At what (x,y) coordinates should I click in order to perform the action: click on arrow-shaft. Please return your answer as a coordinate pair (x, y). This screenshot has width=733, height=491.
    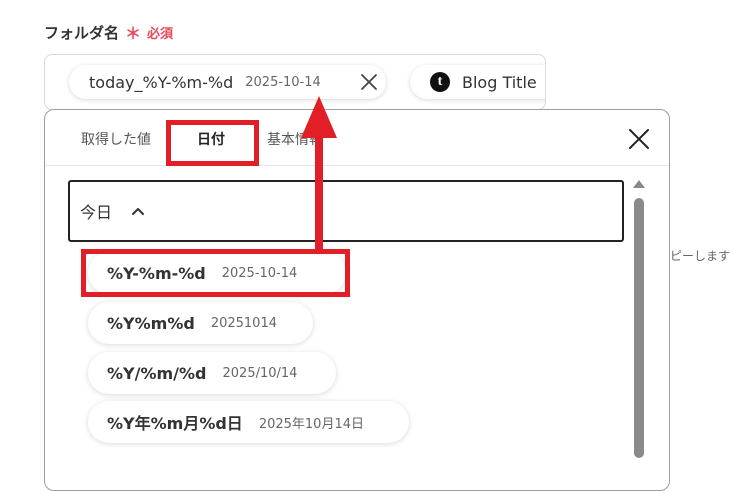
    Looking at the image, I should click on (319, 193).